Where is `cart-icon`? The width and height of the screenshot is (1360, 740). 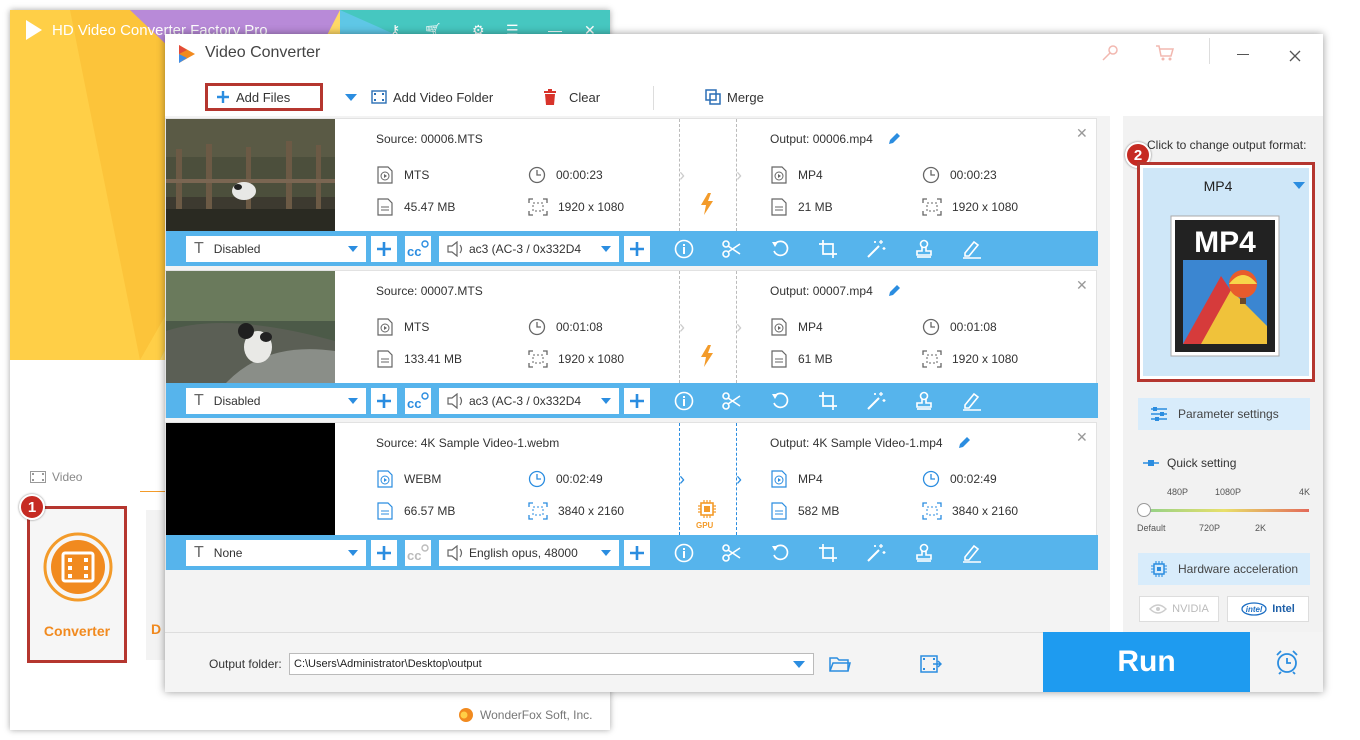 cart-icon is located at coordinates (1165, 53).